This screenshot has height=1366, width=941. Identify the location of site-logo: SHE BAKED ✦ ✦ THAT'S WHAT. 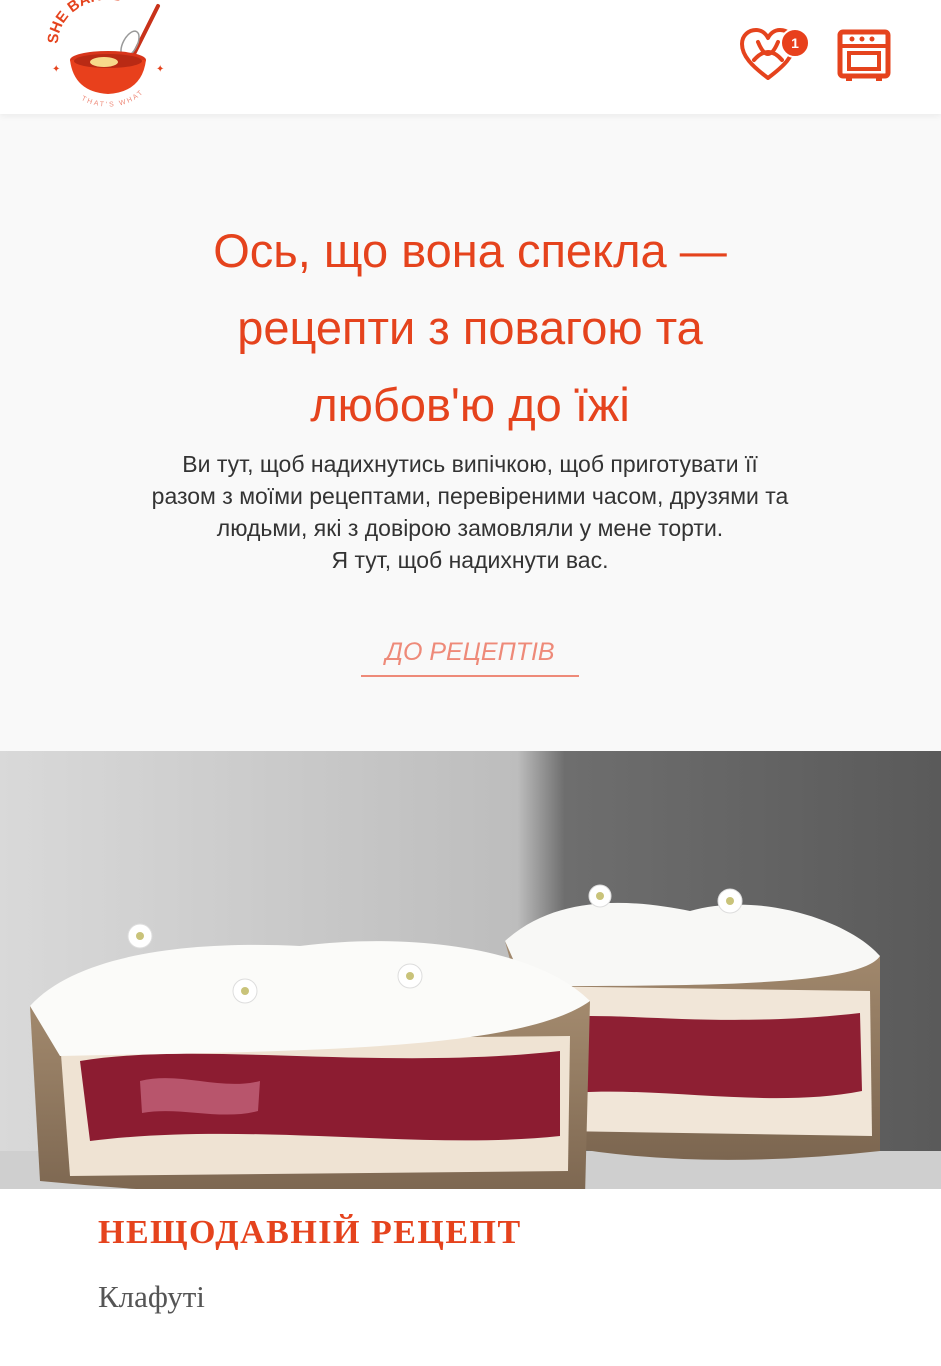
(107, 55).